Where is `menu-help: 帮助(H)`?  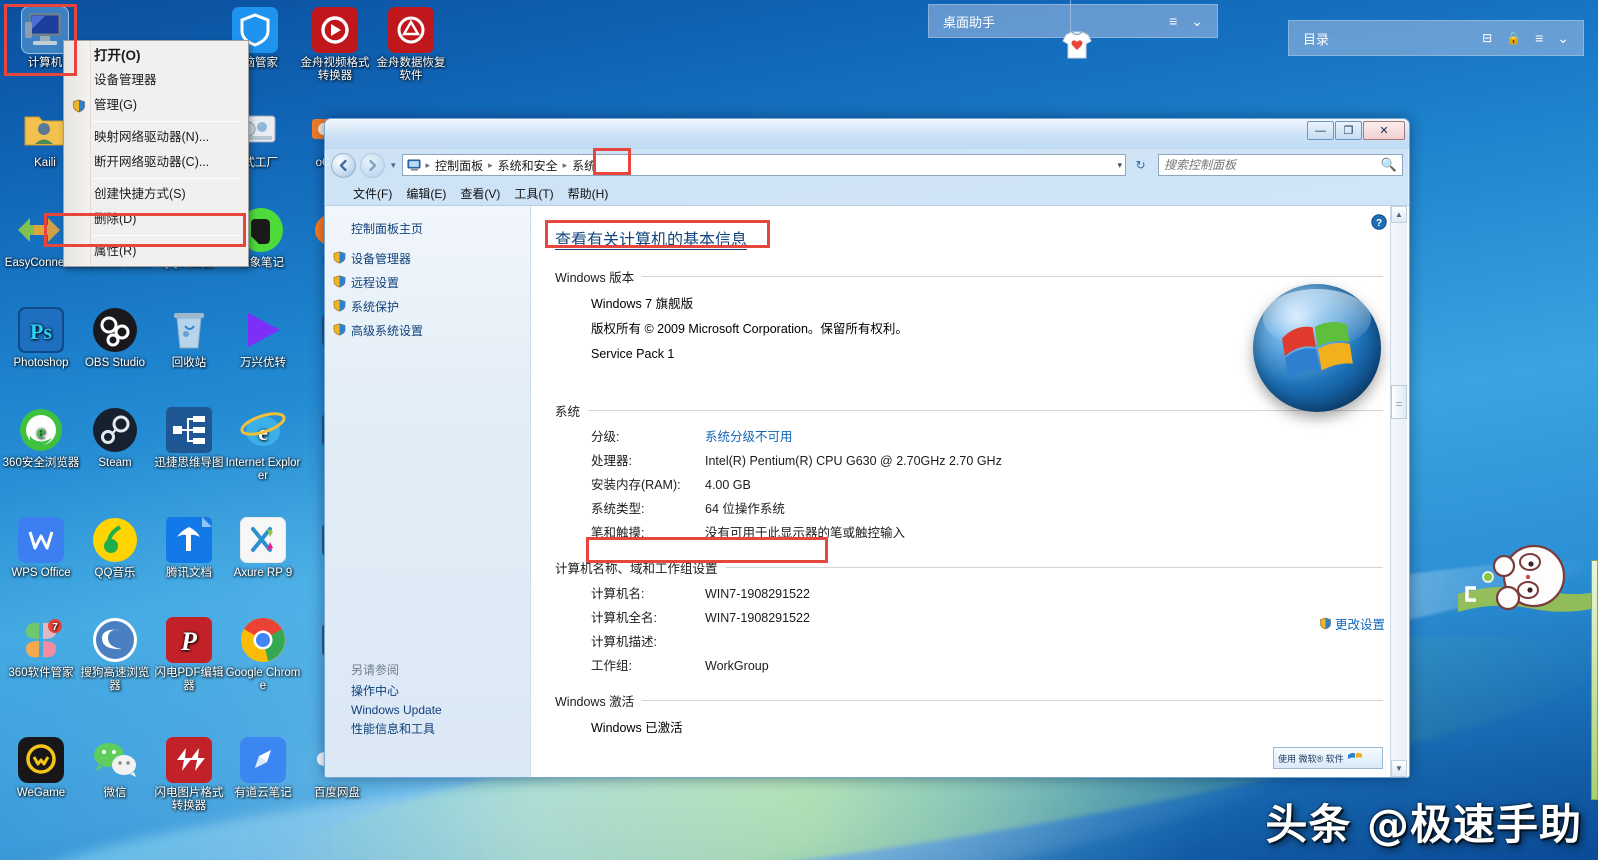 menu-help: 帮助(H) is located at coordinates (588, 193).